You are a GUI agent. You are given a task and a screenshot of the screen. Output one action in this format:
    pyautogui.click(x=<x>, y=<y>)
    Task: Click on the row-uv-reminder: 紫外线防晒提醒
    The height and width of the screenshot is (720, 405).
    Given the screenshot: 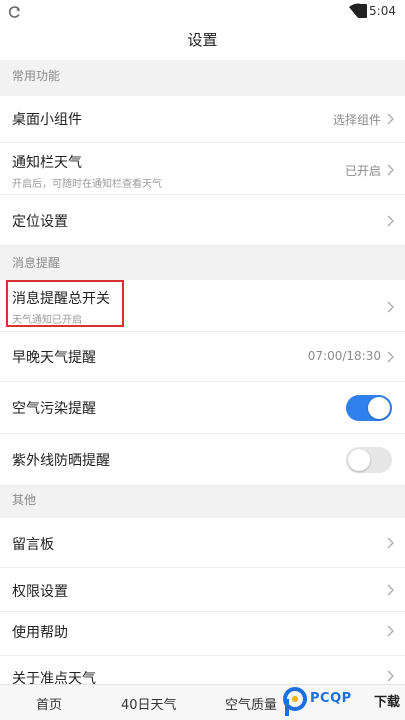 What is the action you would take?
    pyautogui.click(x=202, y=460)
    